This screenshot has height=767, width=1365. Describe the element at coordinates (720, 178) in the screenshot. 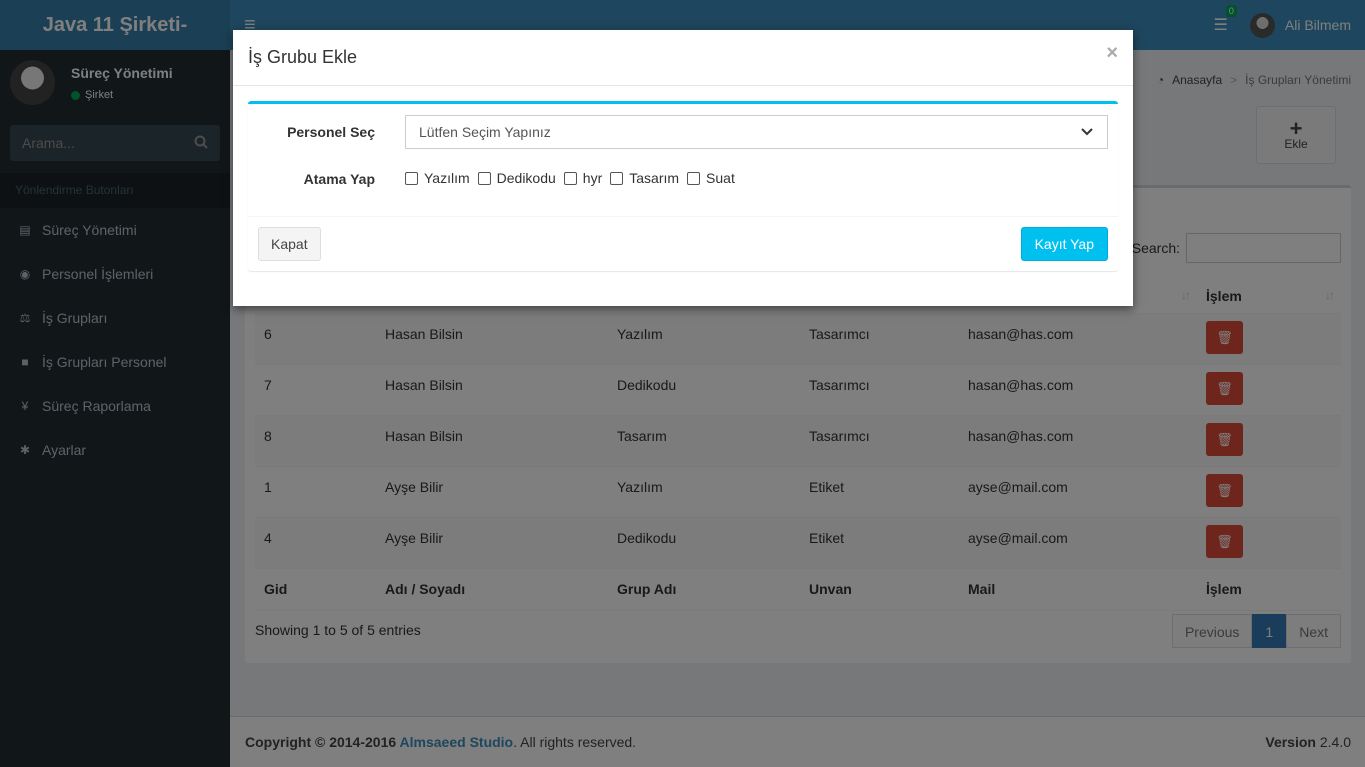

I see `checkbox-label: Suat` at that location.